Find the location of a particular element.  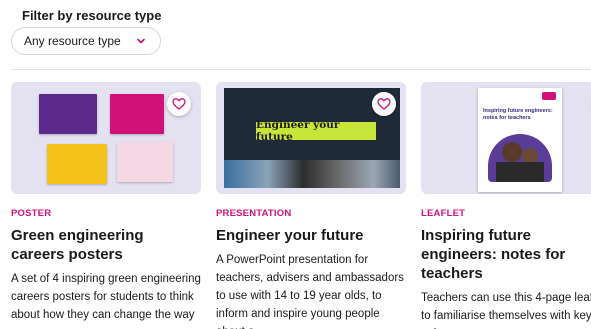

logo is located at coordinates (549, 96).